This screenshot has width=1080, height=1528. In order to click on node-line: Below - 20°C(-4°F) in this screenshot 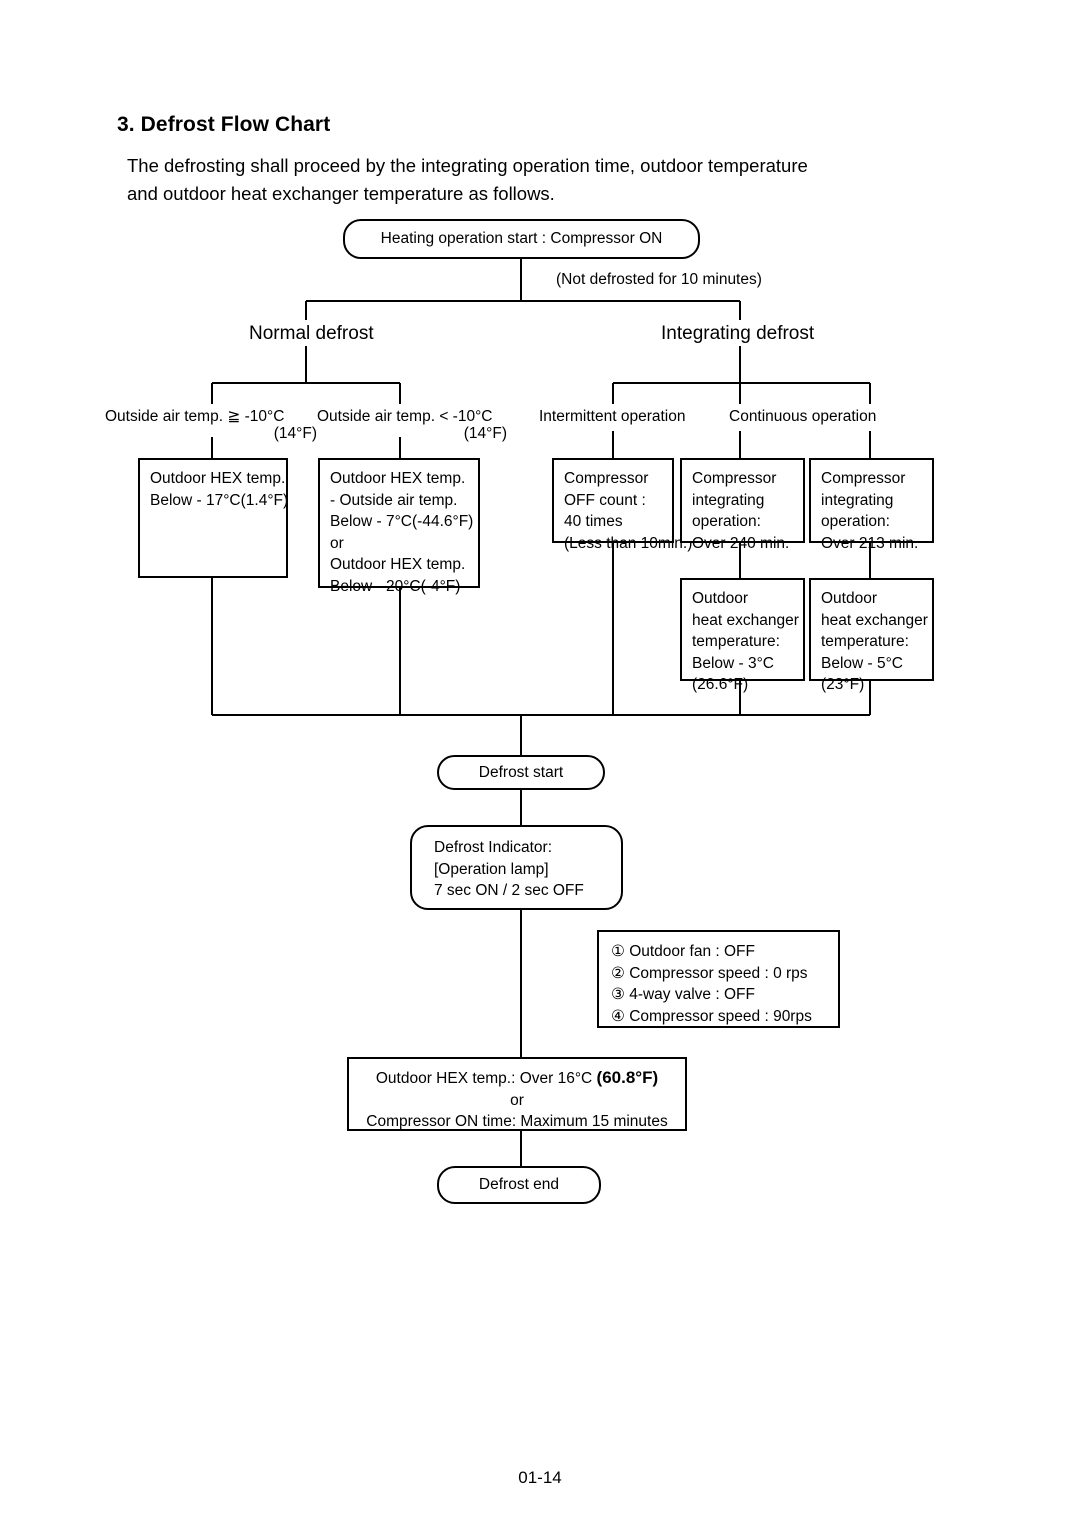, I will do `click(395, 586)`.